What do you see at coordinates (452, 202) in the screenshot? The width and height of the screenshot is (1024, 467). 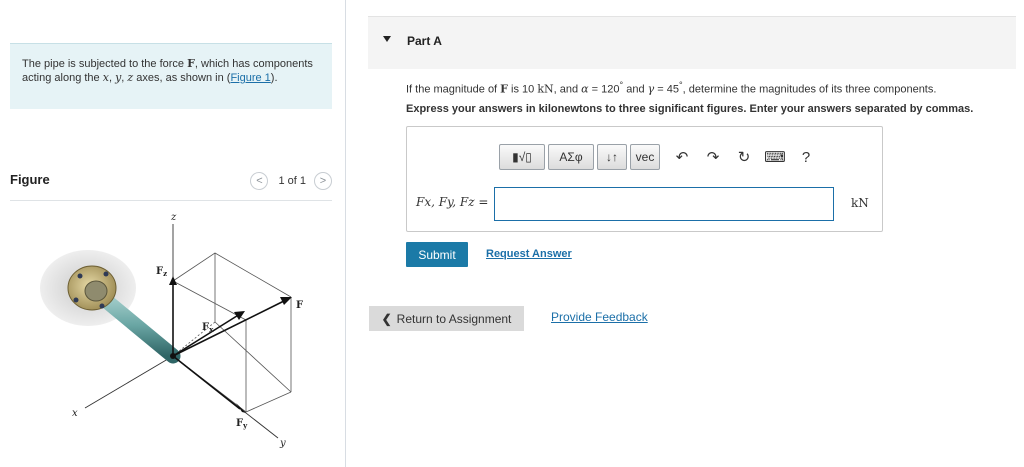 I see `answer-label: Fx, Fy, Fz =` at bounding box center [452, 202].